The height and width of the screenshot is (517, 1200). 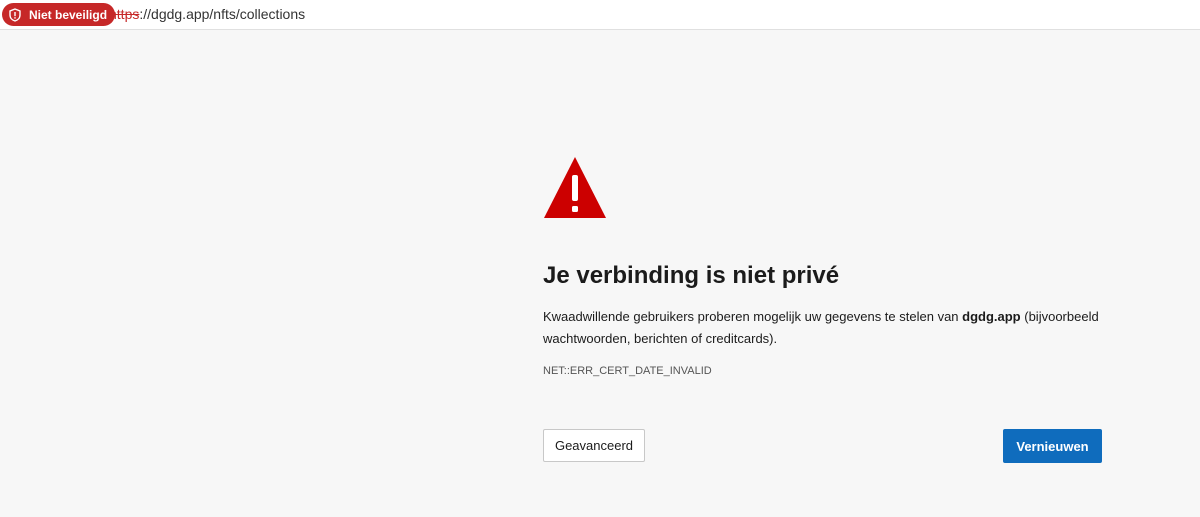 What do you see at coordinates (124, 14) in the screenshot?
I see `url-scheme: https` at bounding box center [124, 14].